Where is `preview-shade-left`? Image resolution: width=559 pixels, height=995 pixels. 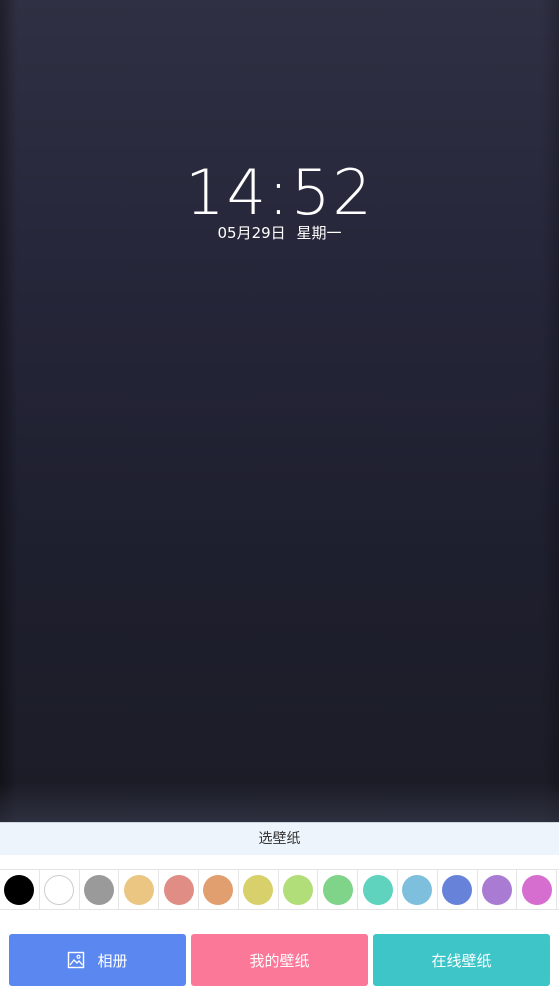
preview-shade-left is located at coordinates (9, 411).